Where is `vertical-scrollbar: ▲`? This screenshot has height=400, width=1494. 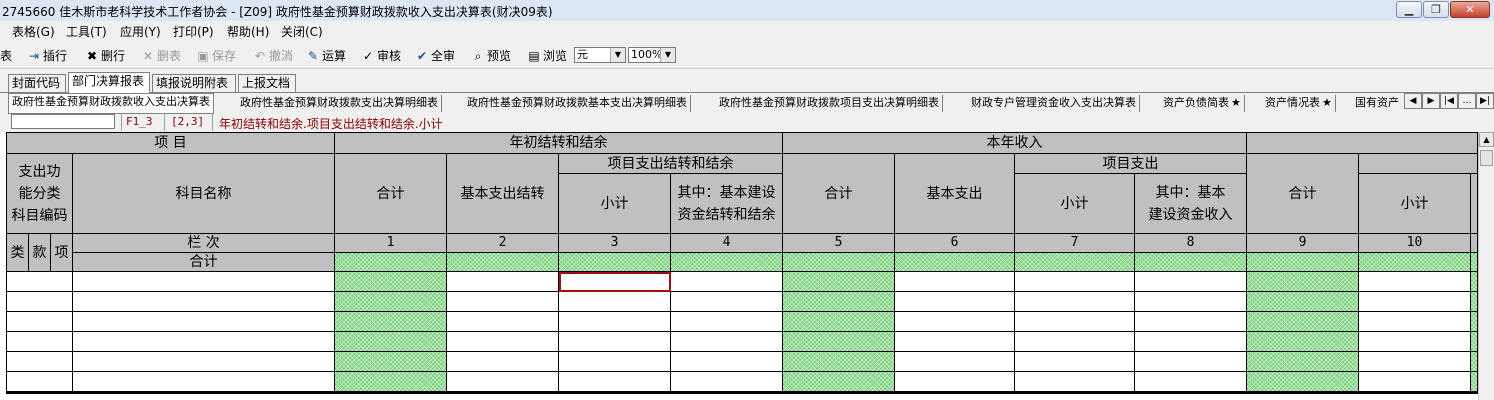
vertical-scrollbar: ▲ is located at coordinates (1486, 266).